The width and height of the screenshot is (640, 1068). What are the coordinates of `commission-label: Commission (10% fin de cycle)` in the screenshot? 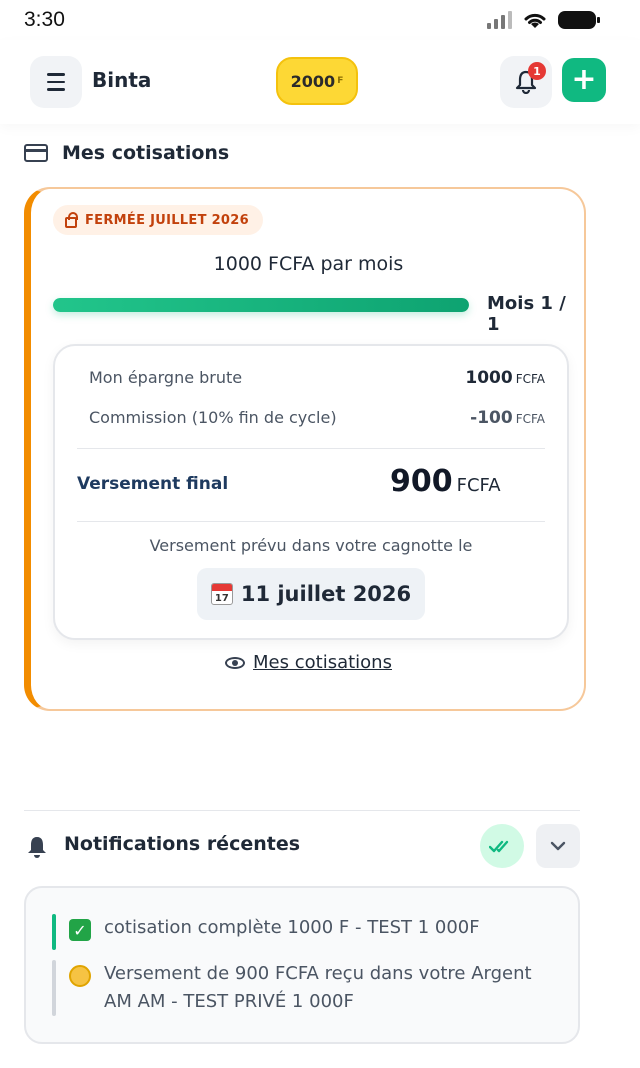 It's located at (213, 417).